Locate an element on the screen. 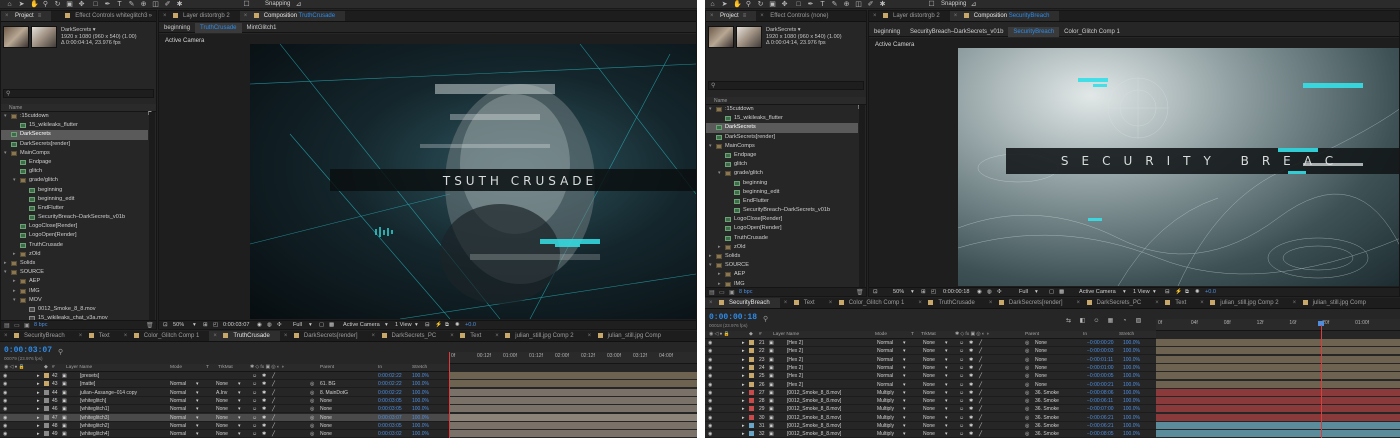  layer-name: [whiteglitch3] is located at coordinates (94, 418).